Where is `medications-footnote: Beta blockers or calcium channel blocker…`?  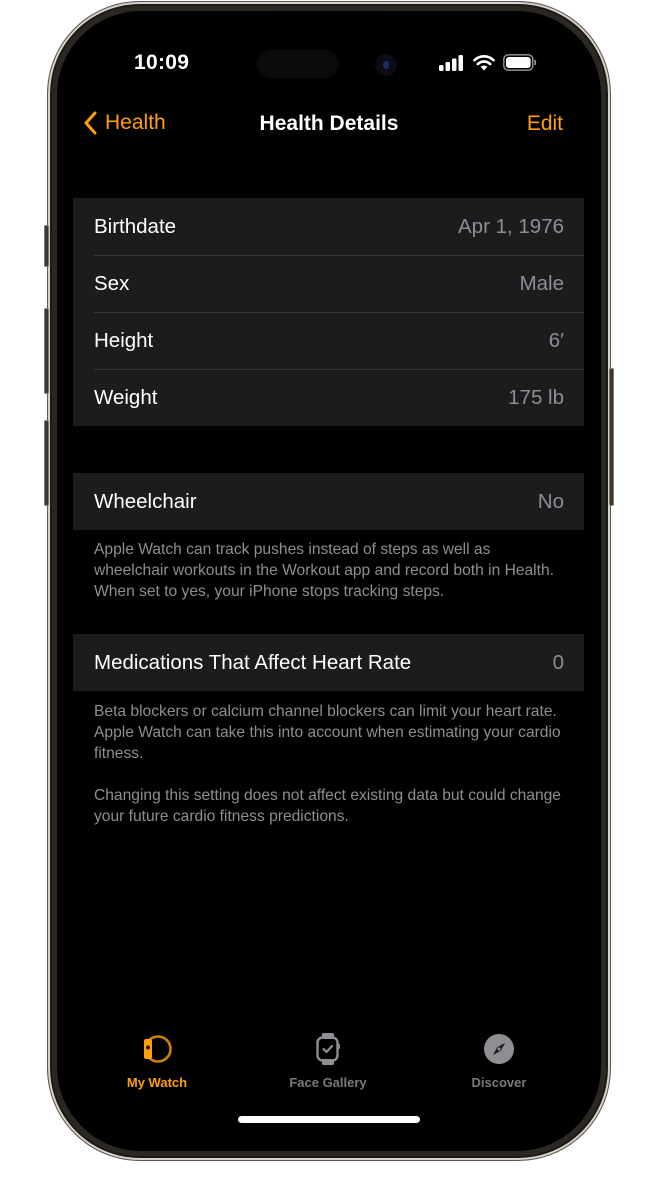
medications-footnote: Beta blockers or calcium channel blocker… is located at coordinates (329, 764).